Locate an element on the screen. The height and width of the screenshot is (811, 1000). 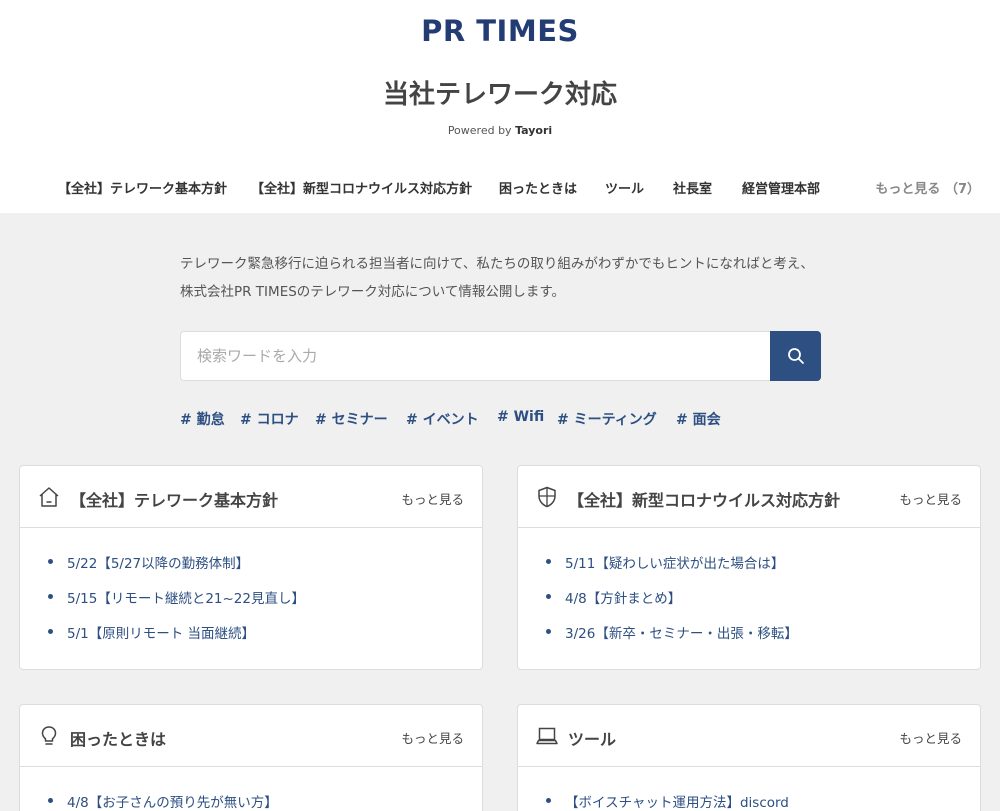
article-list: 4/8【お子さんの預り先が無い方】 is located at coordinates (163, 801).